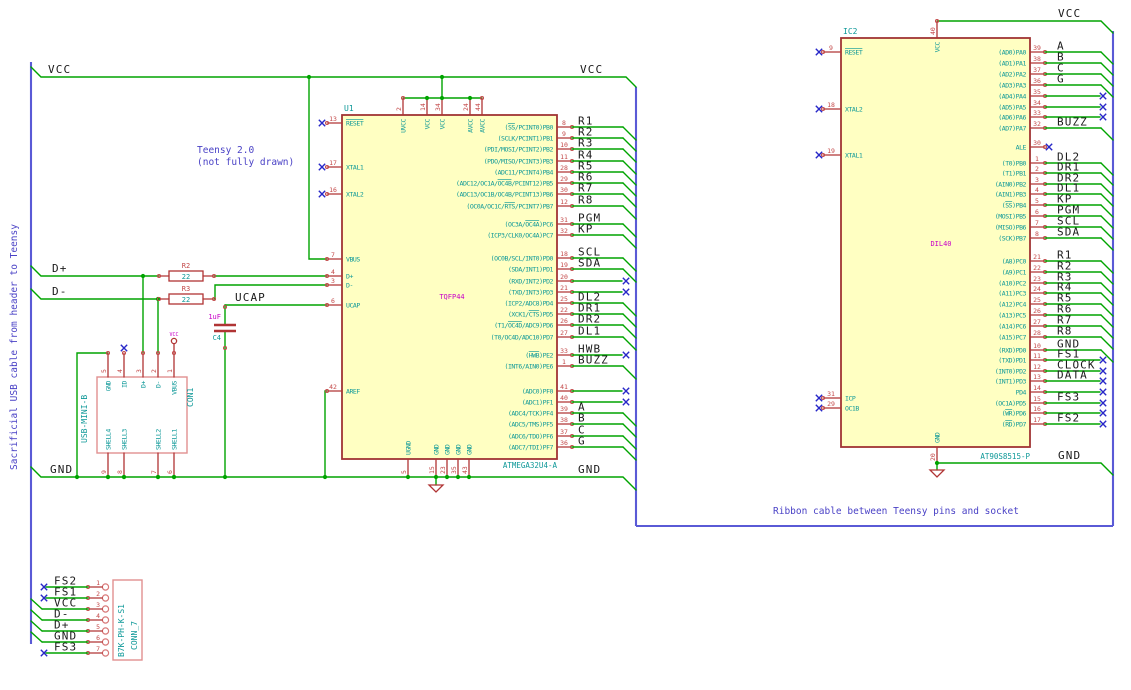  What do you see at coordinates (144, 383) in the screenshot?
I see `pin-name: D+` at bounding box center [144, 383].